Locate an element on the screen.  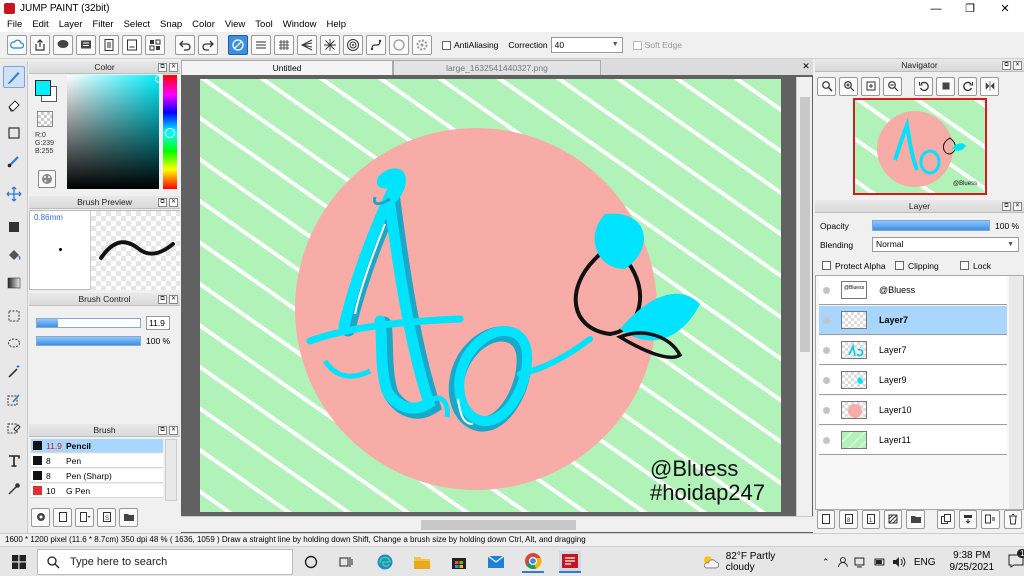
eraser-icon is located at coordinates (14, 105).